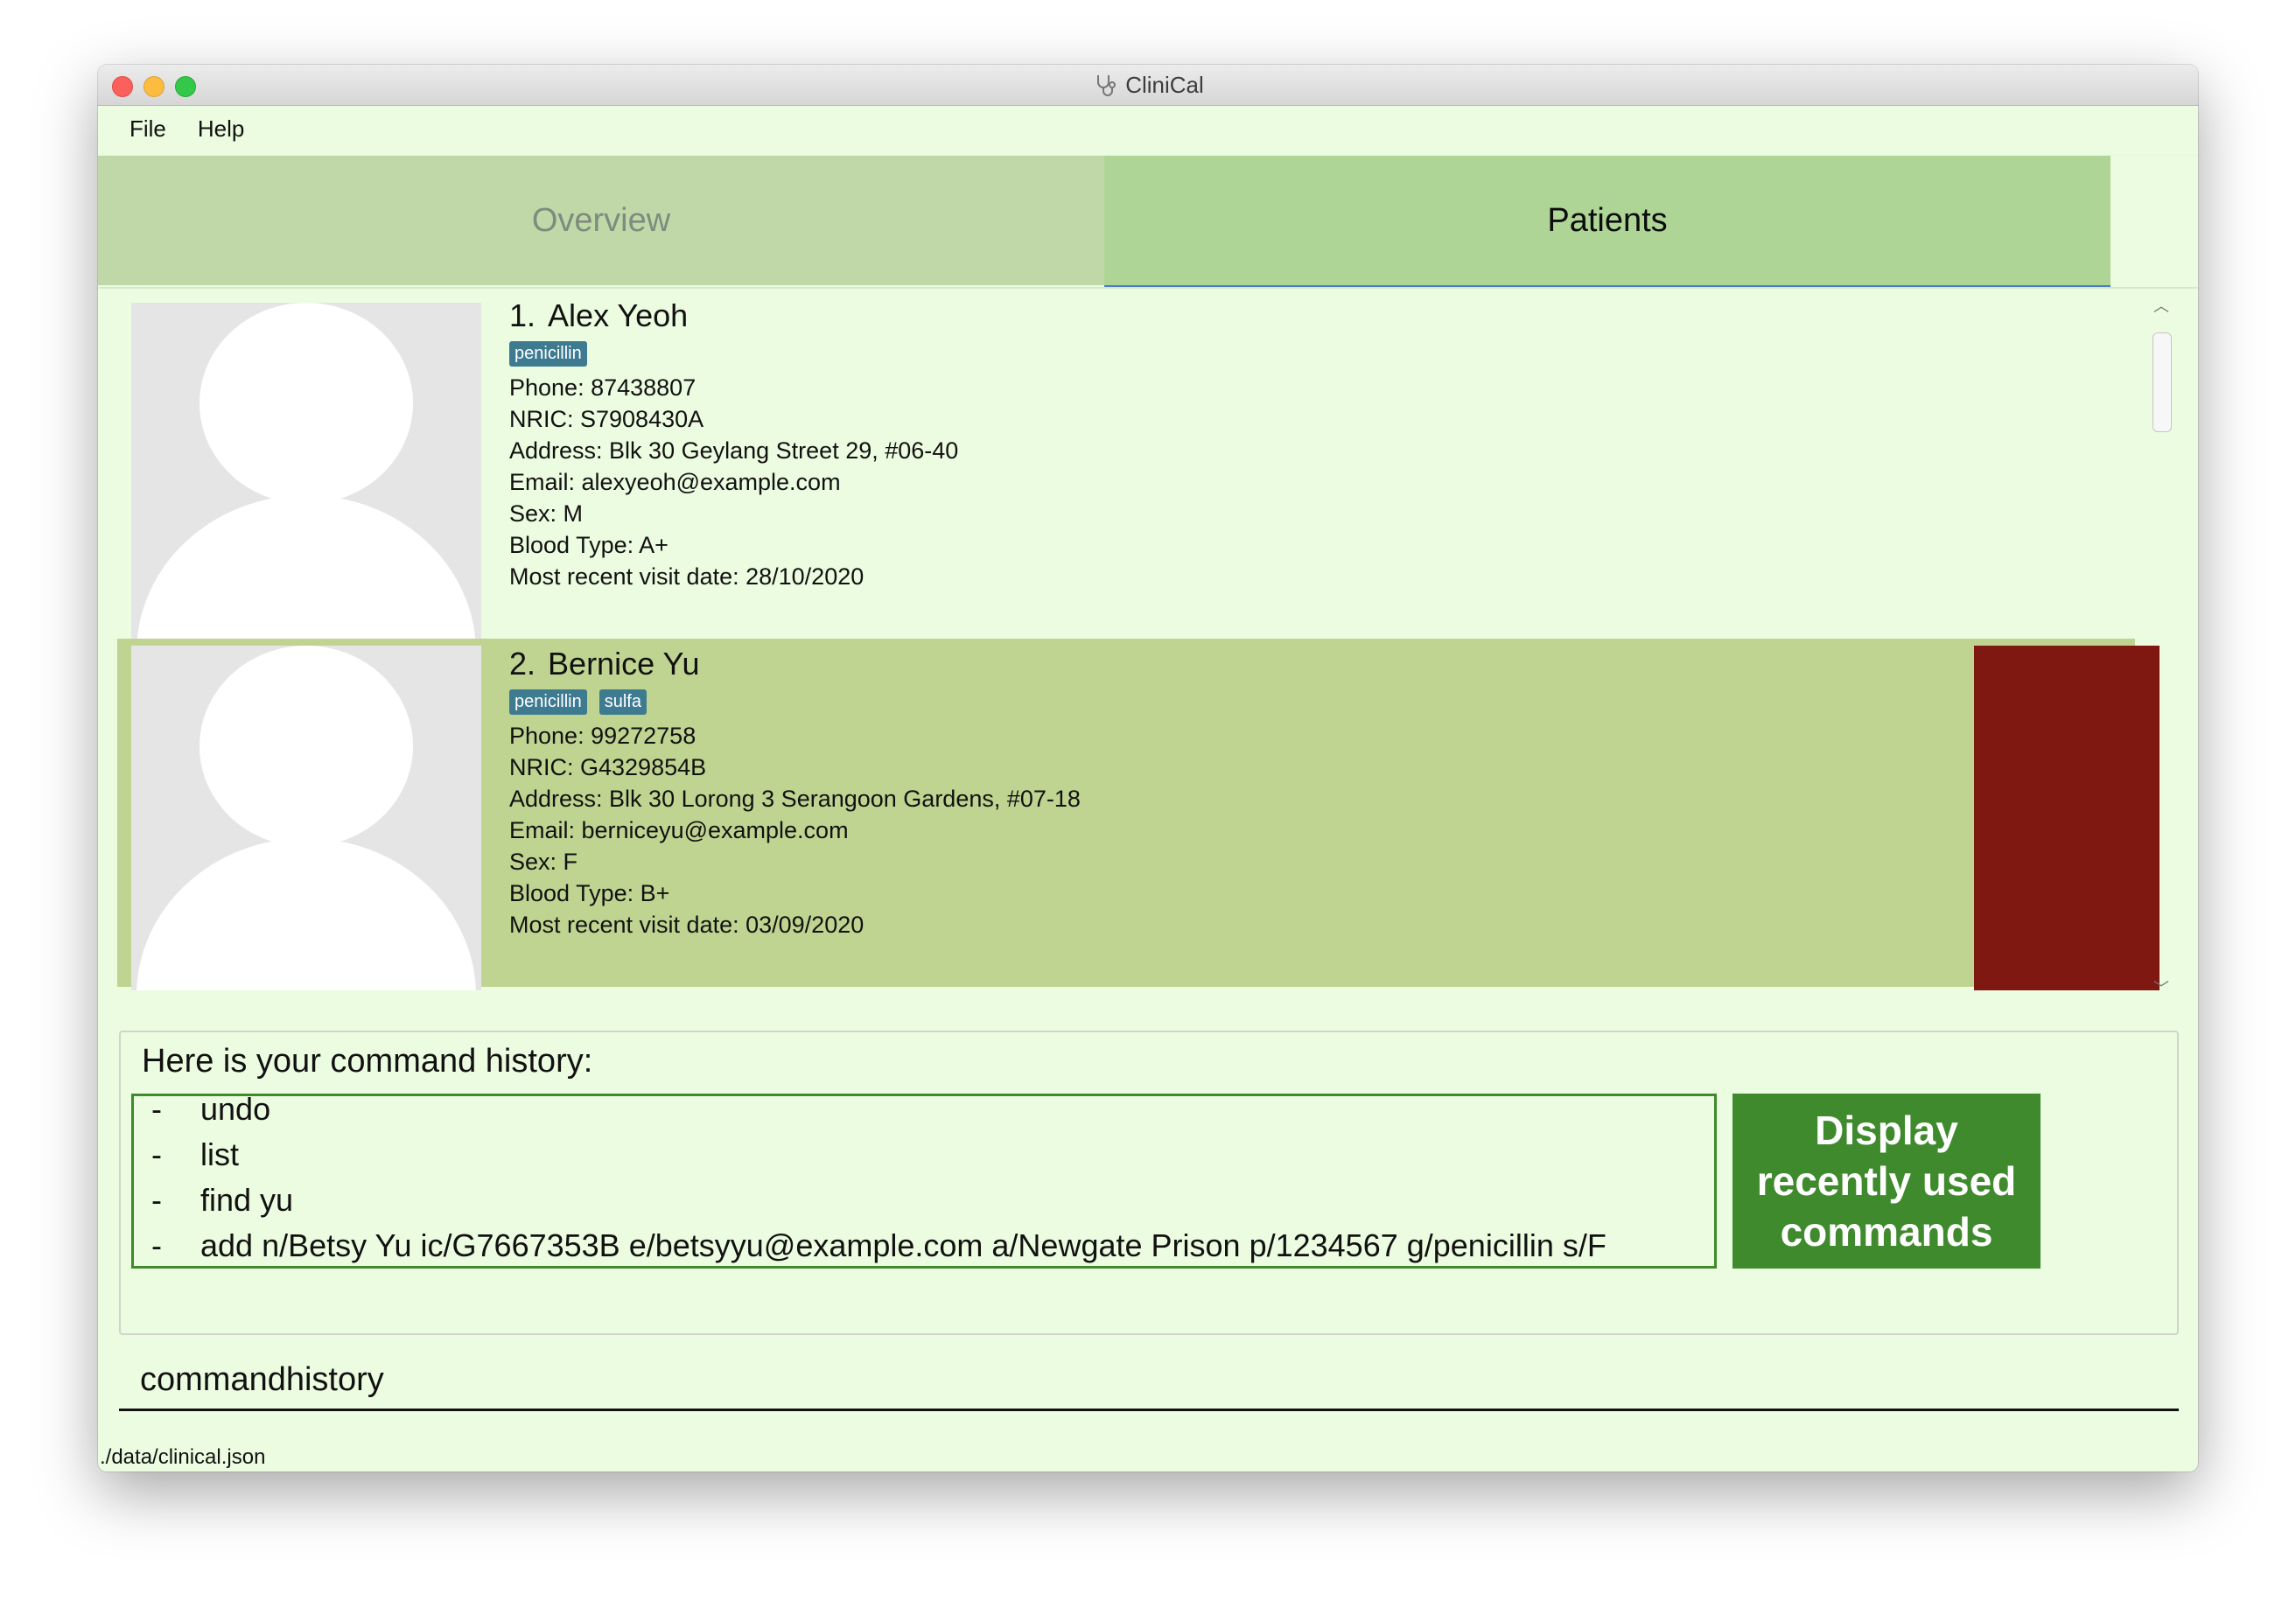  Describe the element at coordinates (675, 482) in the screenshot. I see `patient-email: Email: alexyeoh@example.com` at that location.